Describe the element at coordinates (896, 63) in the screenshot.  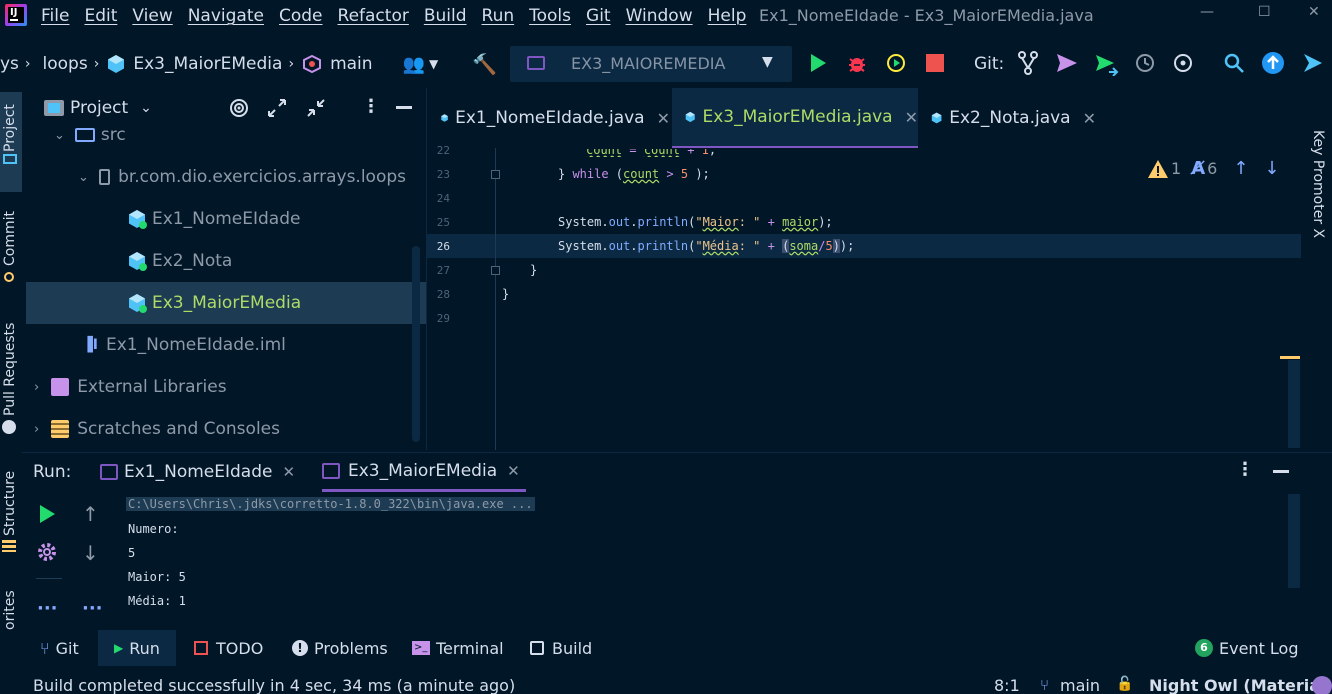
I see `run-with-coverage-icon` at that location.